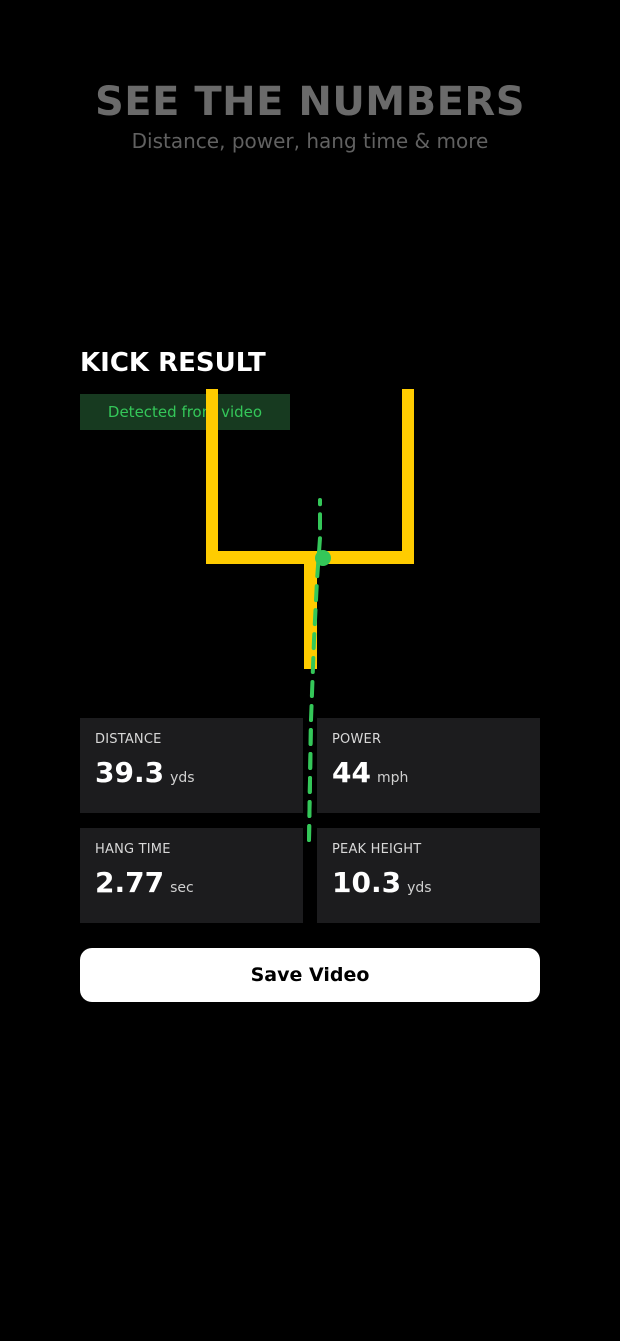  What do you see at coordinates (310, 102) in the screenshot?
I see `hero-title: SEE THE NUMBERS` at bounding box center [310, 102].